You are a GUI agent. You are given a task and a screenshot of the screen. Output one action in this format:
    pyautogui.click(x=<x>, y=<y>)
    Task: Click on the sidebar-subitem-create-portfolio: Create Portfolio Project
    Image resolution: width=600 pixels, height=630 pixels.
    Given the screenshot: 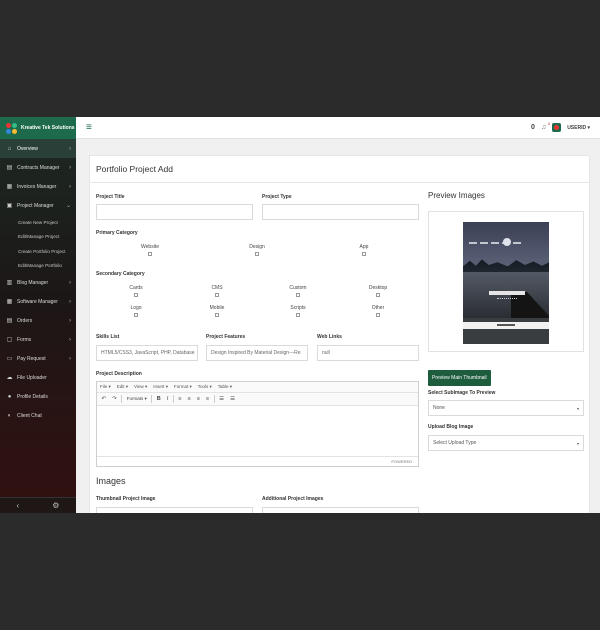 What is the action you would take?
    pyautogui.click(x=38, y=251)
    